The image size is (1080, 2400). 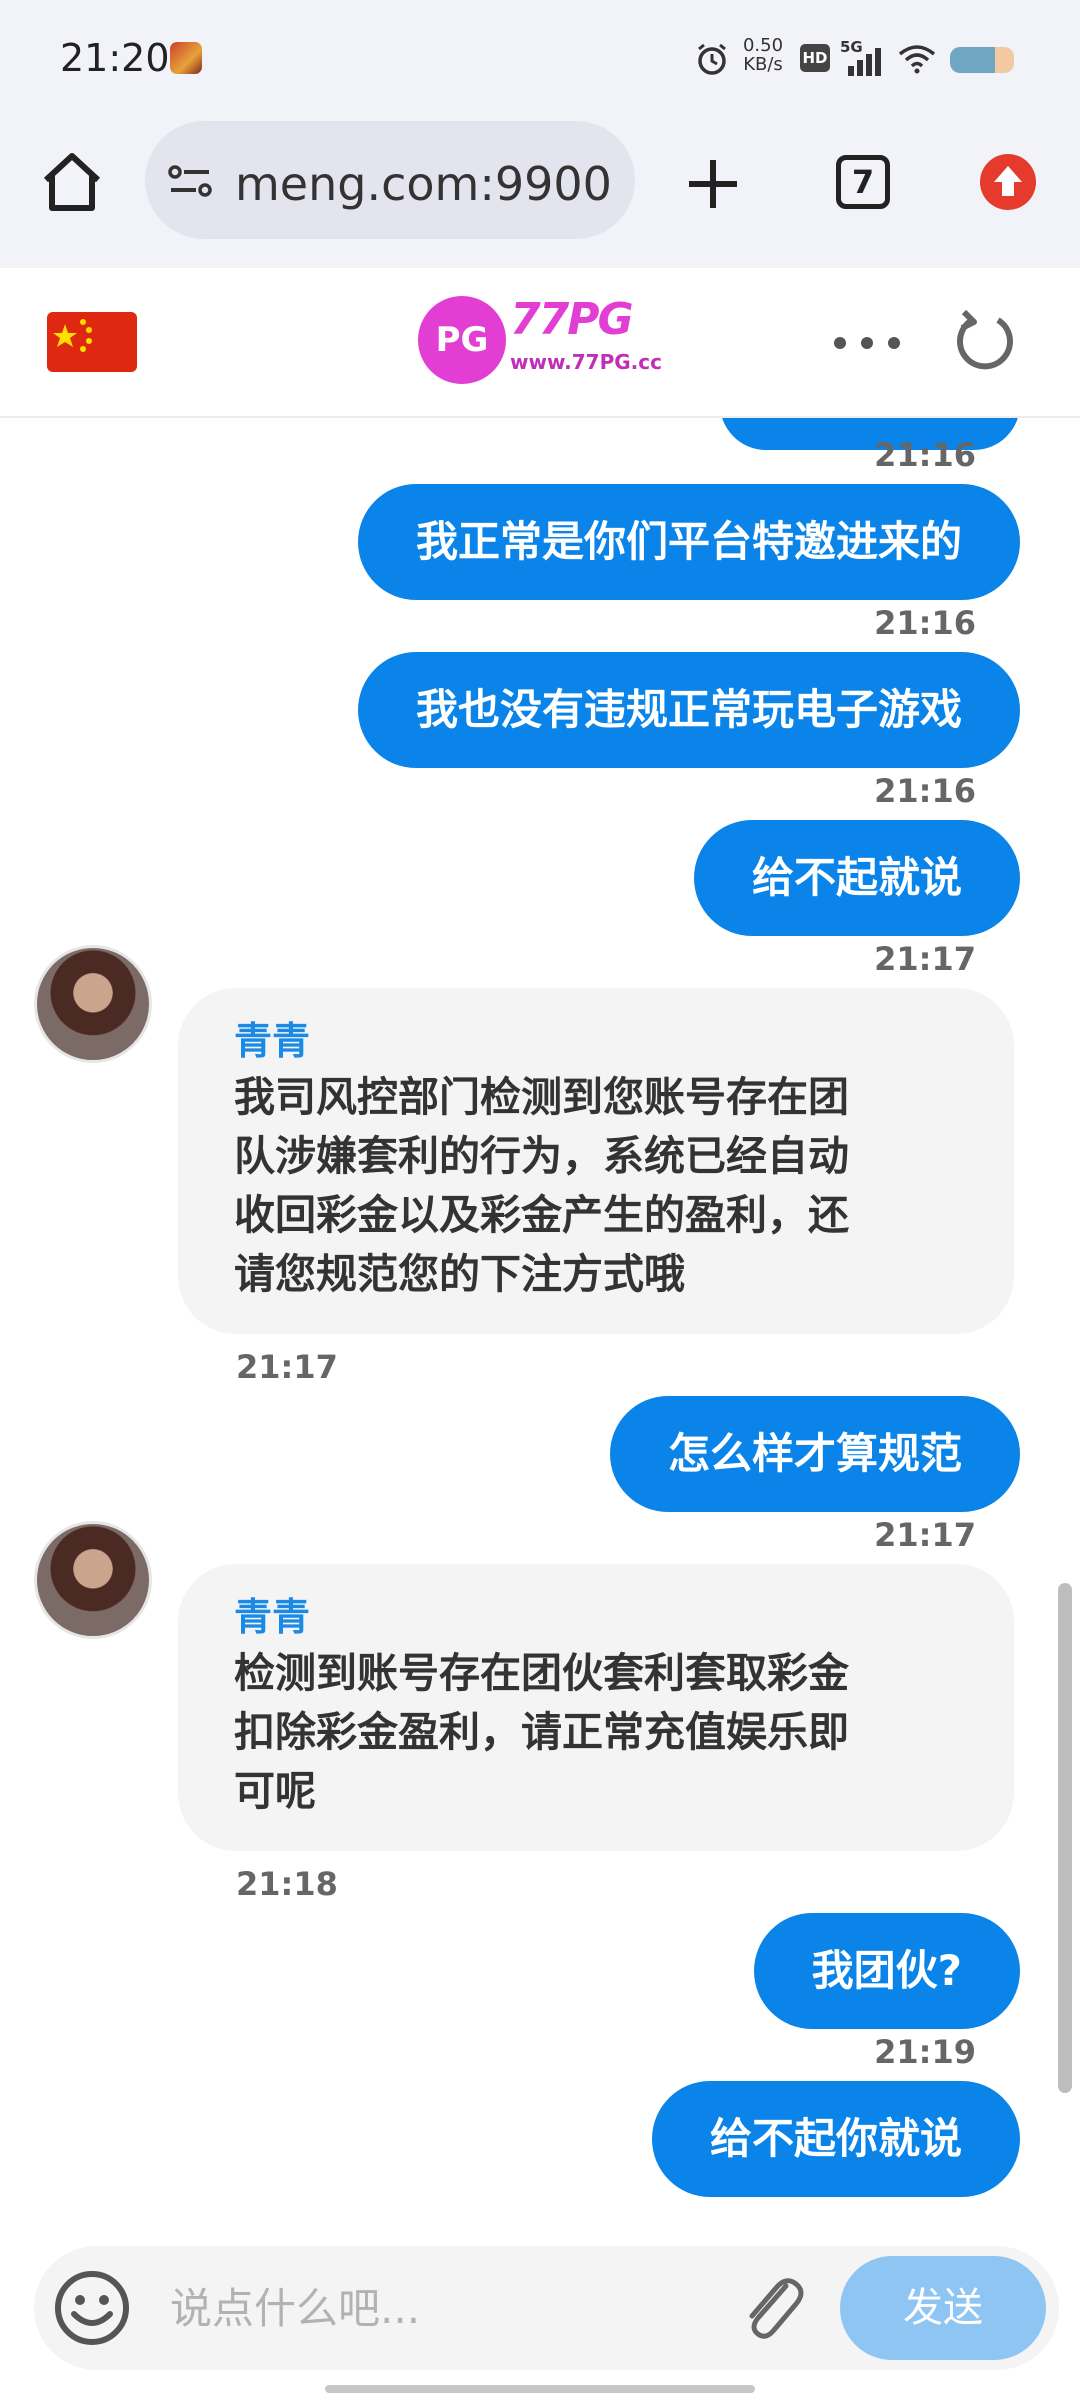 What do you see at coordinates (572, 319) in the screenshot?
I see `logo-name: 77PG` at bounding box center [572, 319].